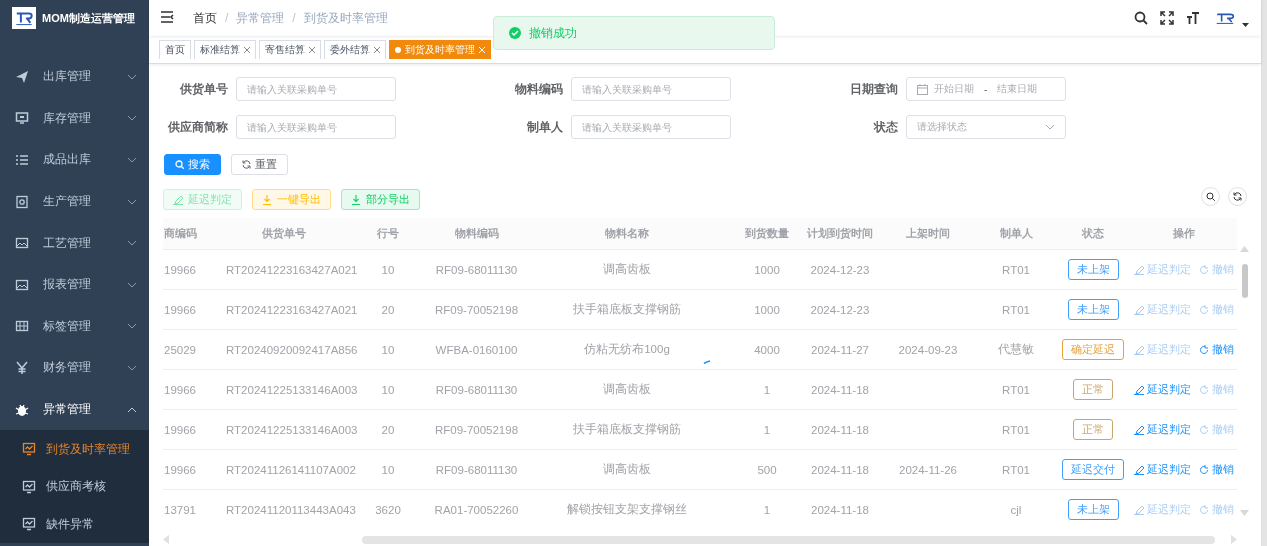 The height and width of the screenshot is (546, 1267). I want to click on table-cell: RA01-70052260, so click(476, 509).